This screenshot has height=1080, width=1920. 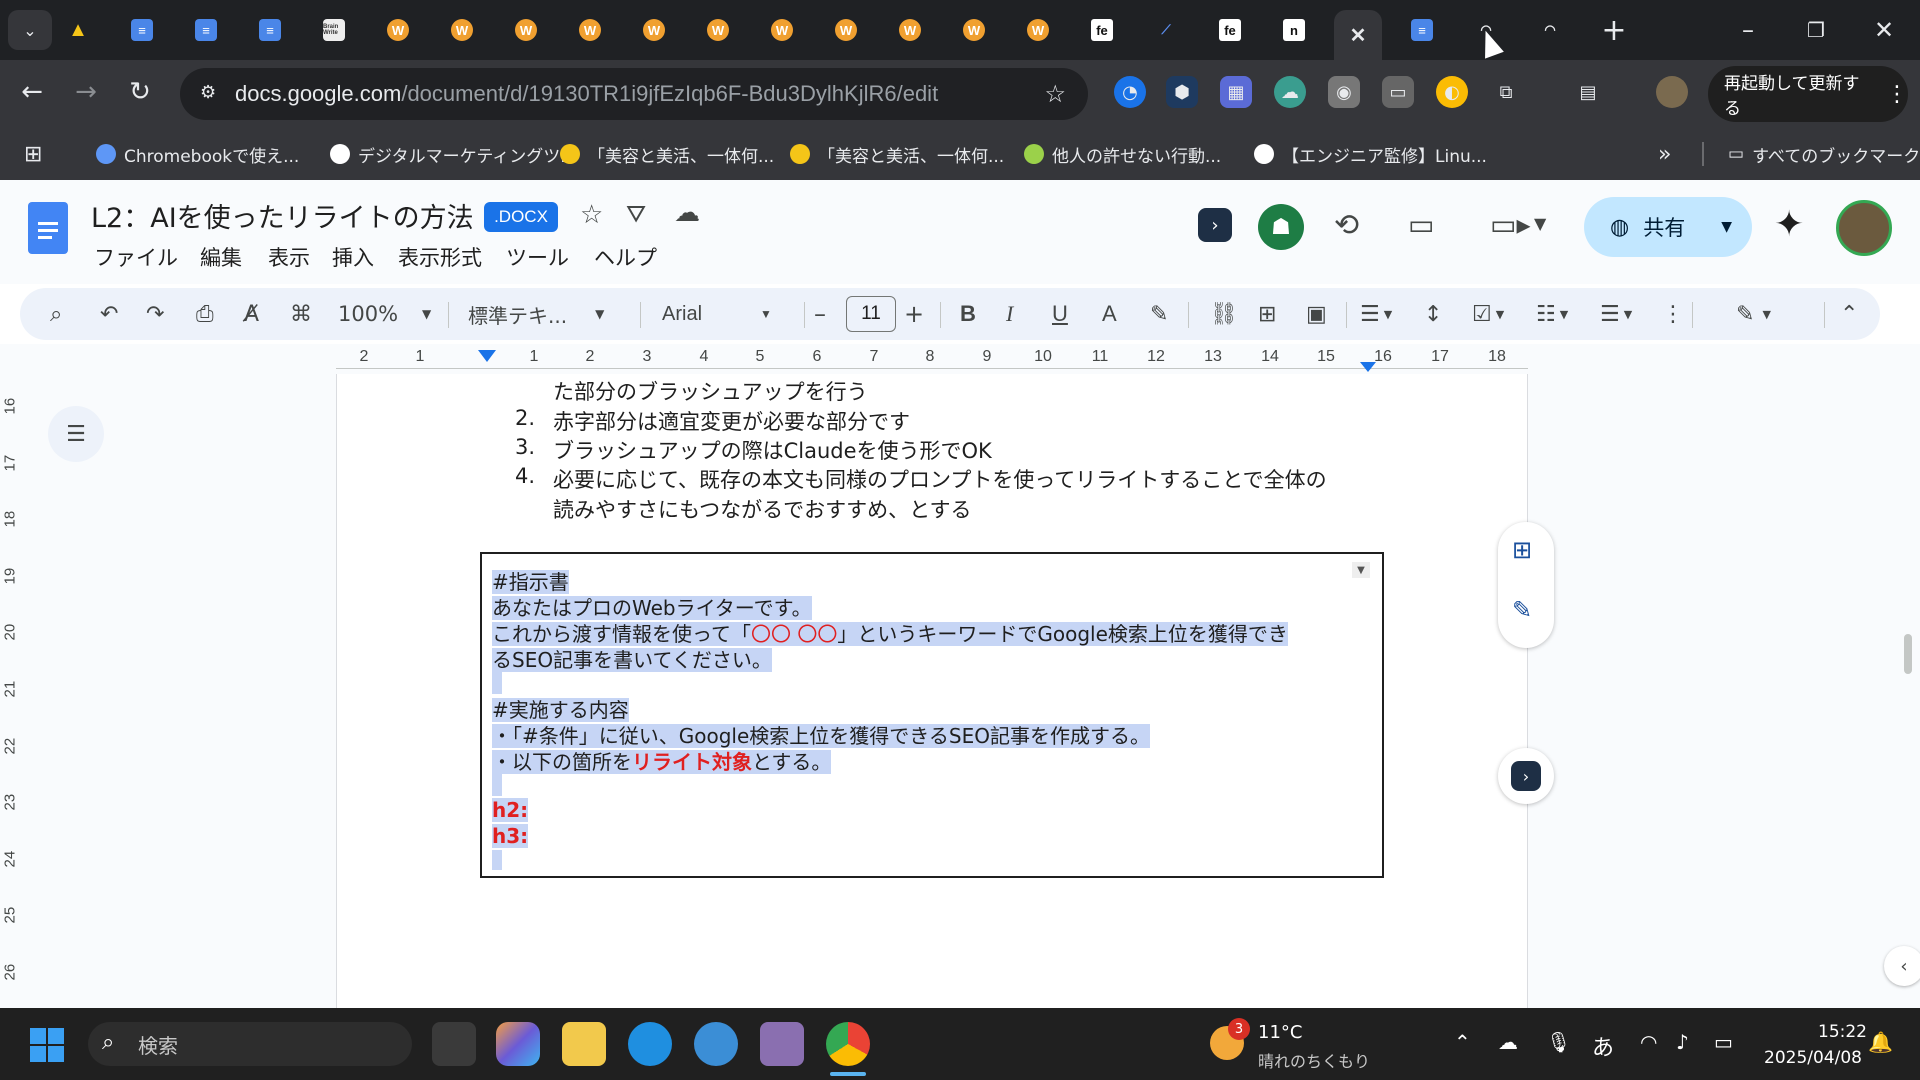 I want to click on extension-icon: ▭, so click(x=1398, y=92).